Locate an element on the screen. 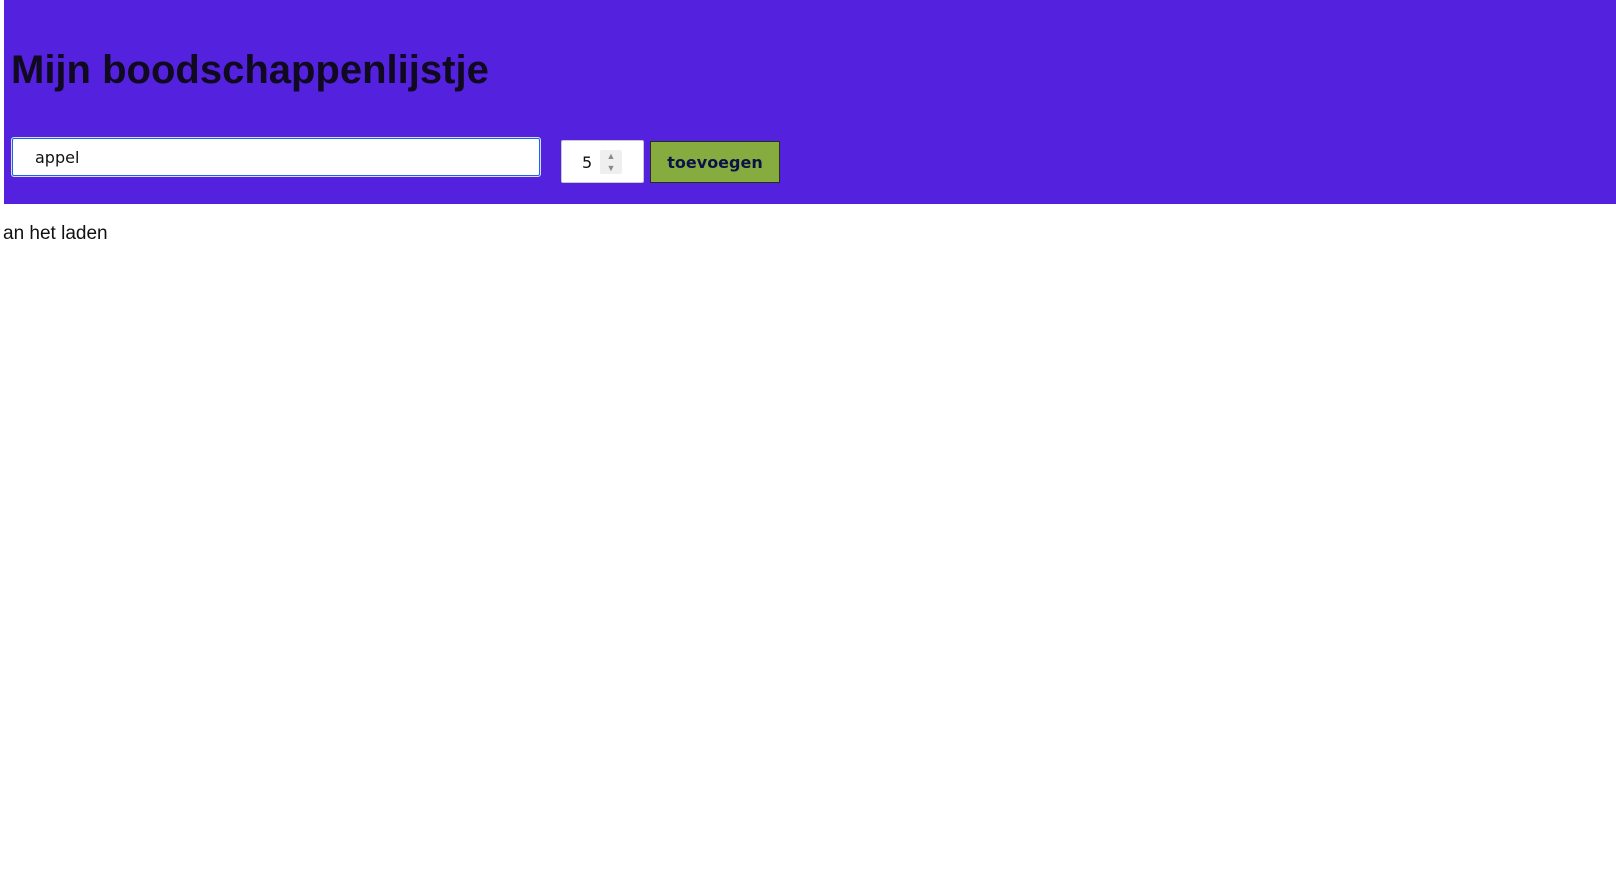 This screenshot has height=888, width=1616. page-title: Mijn boodschappenlijstje is located at coordinates (250, 70).